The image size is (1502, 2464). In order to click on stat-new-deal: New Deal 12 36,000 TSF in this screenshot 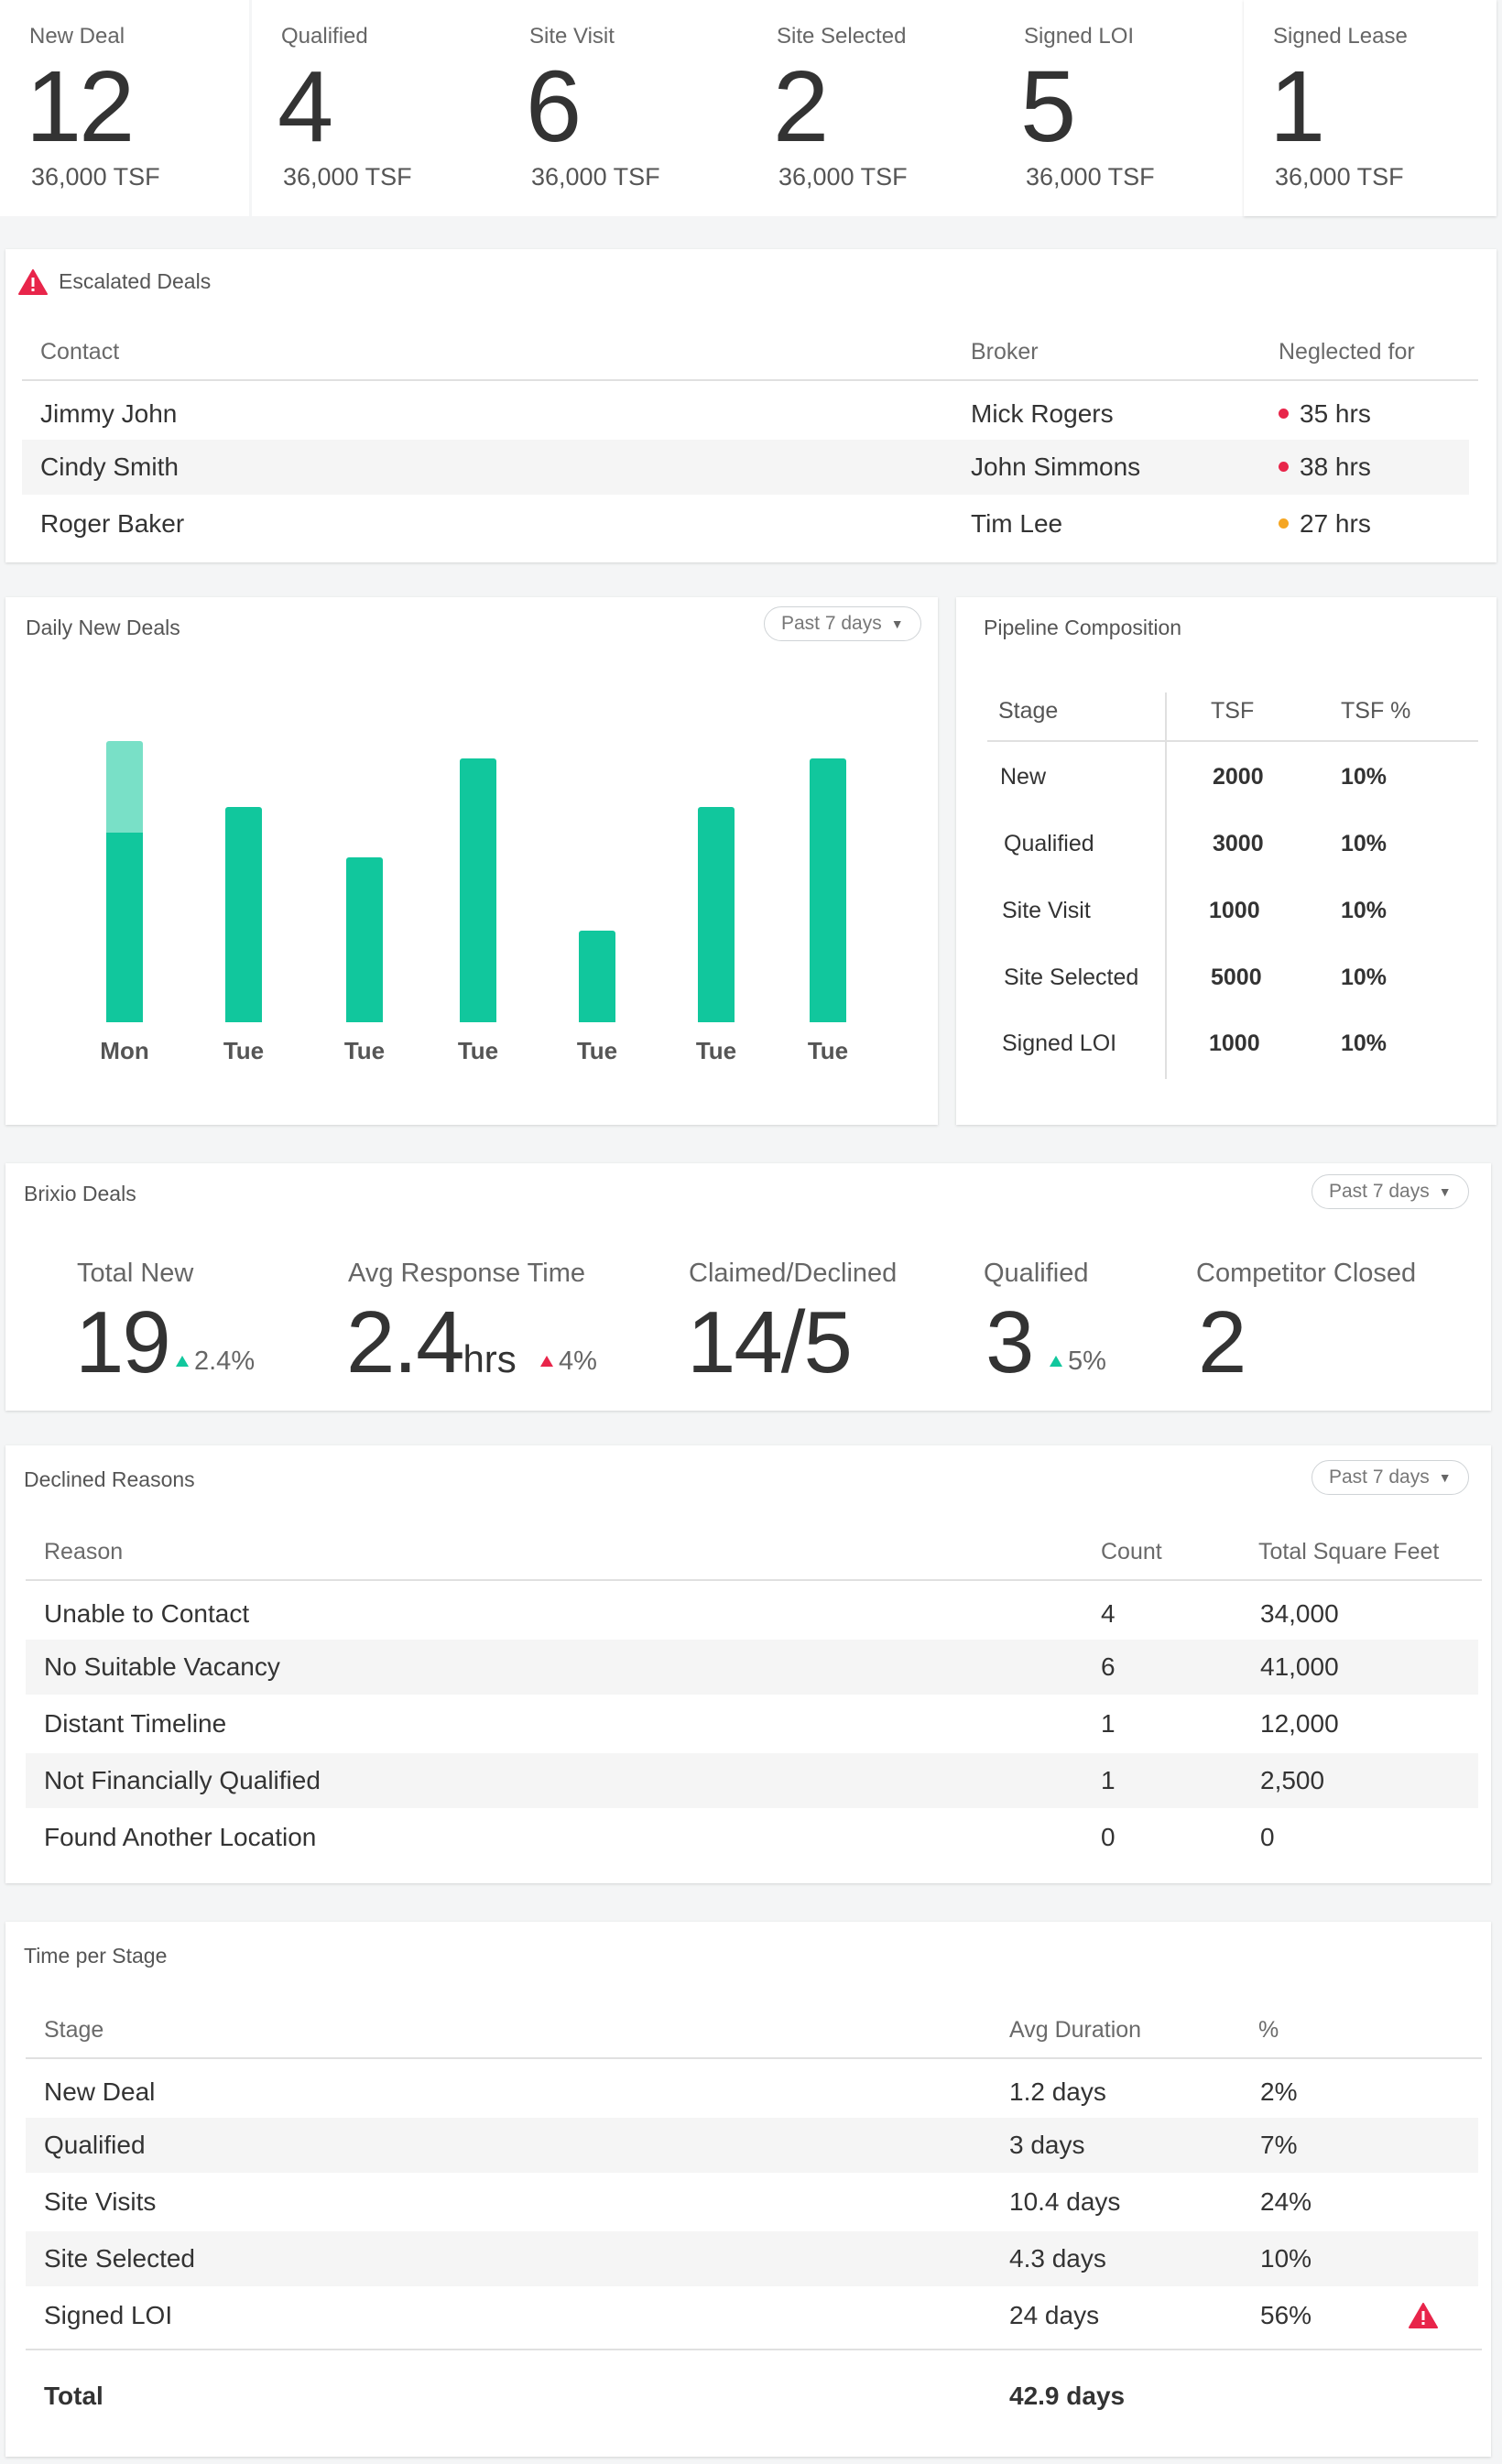, I will do `click(124, 108)`.